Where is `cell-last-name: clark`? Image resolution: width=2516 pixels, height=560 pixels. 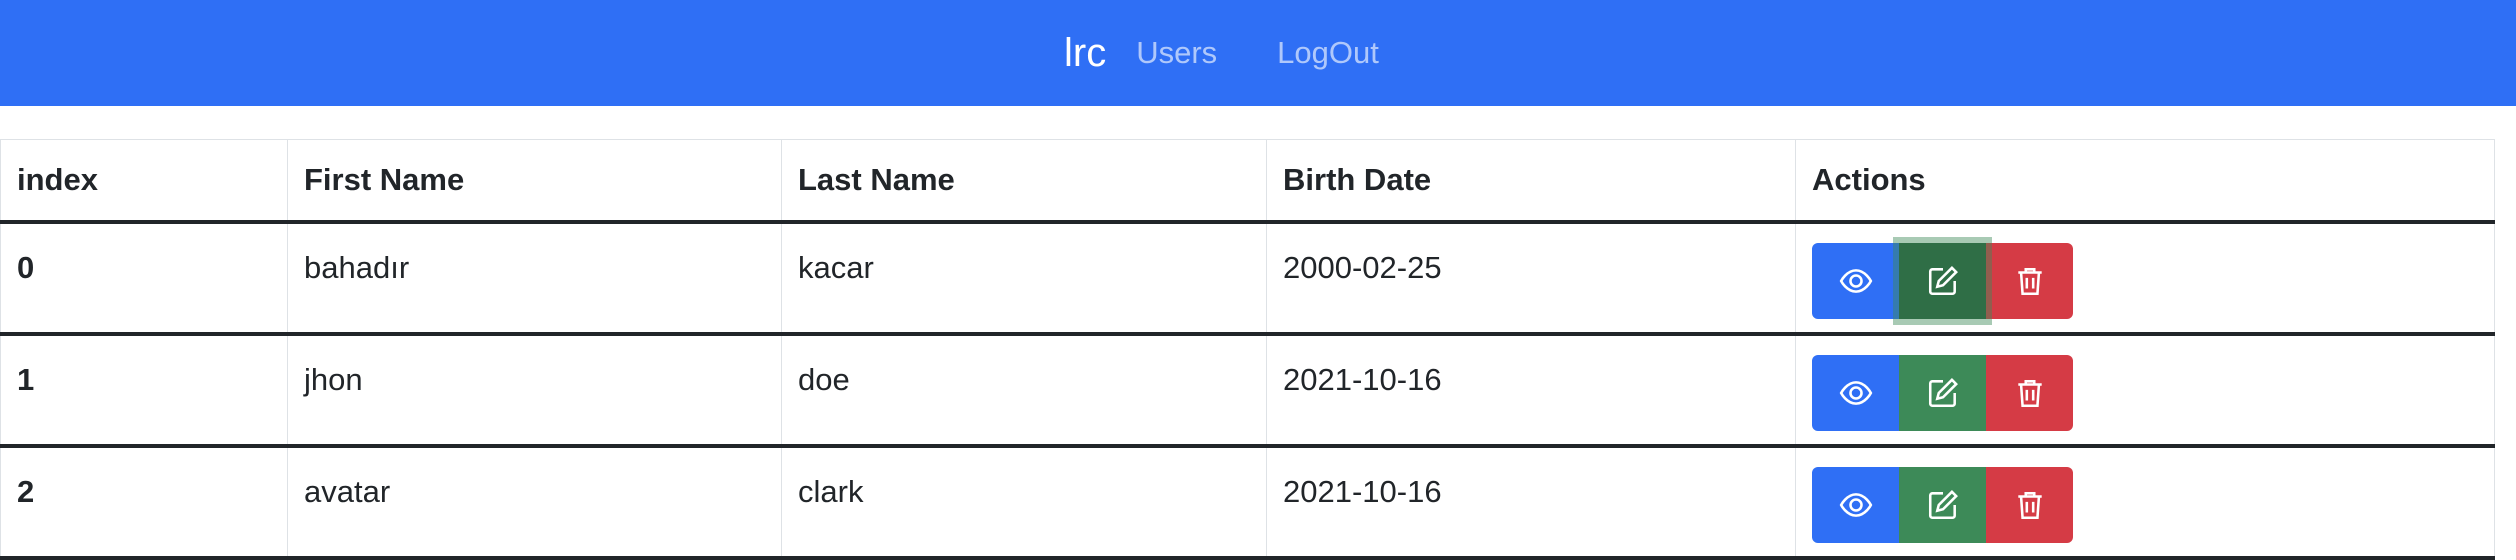 cell-last-name: clark is located at coordinates (1024, 502).